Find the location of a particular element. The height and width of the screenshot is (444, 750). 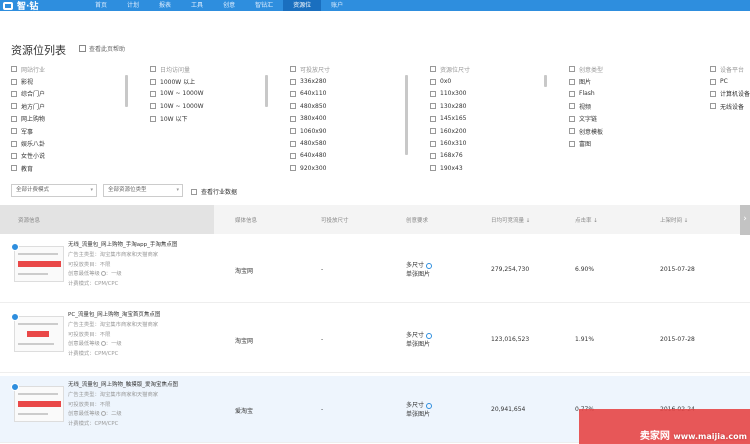

col-date: 上架时间 ↓ is located at coordinates (674, 220).